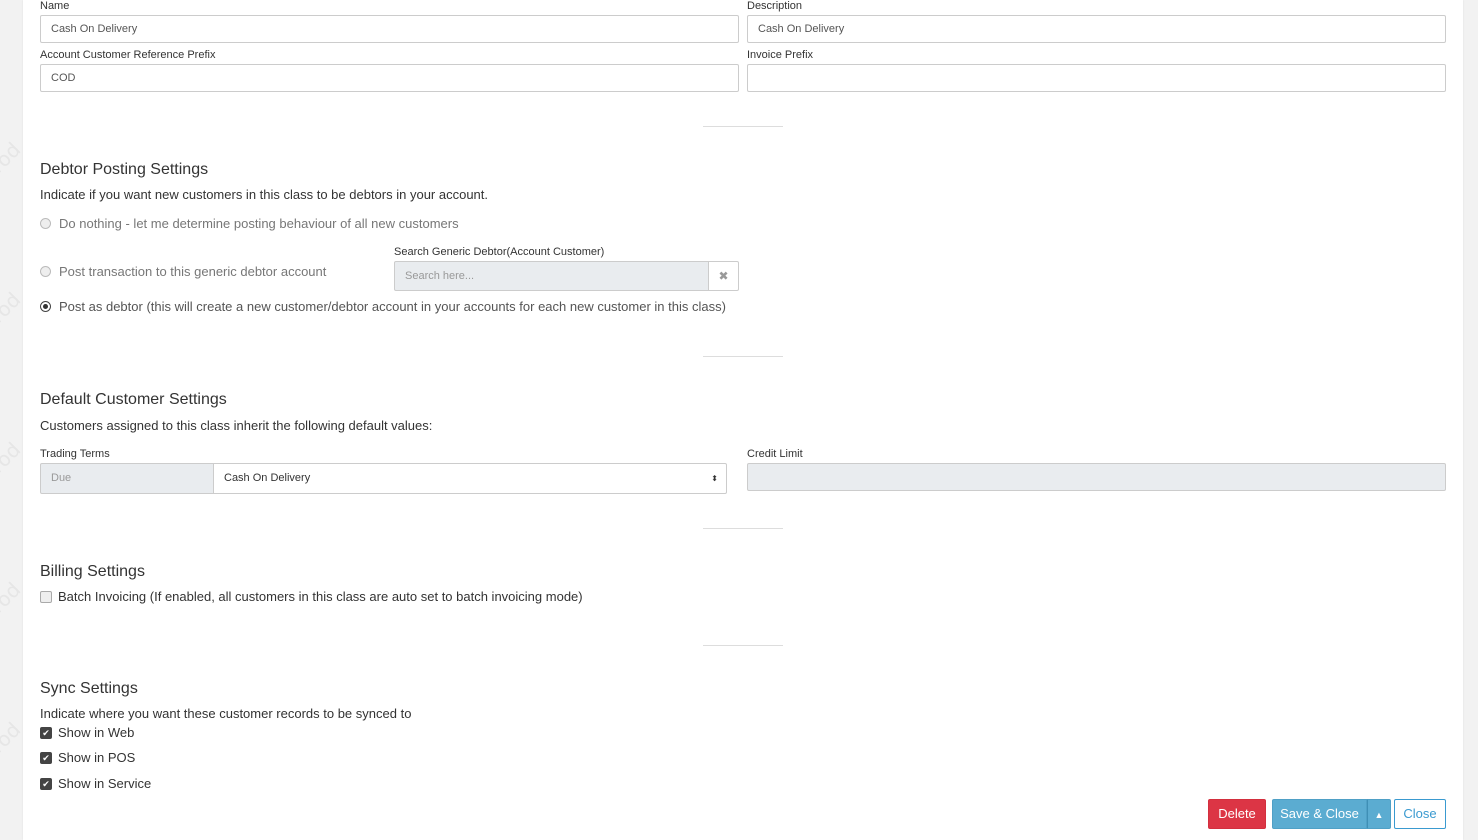 The height and width of the screenshot is (840, 1478). What do you see at coordinates (775, 6) in the screenshot?
I see `description-label: Description` at bounding box center [775, 6].